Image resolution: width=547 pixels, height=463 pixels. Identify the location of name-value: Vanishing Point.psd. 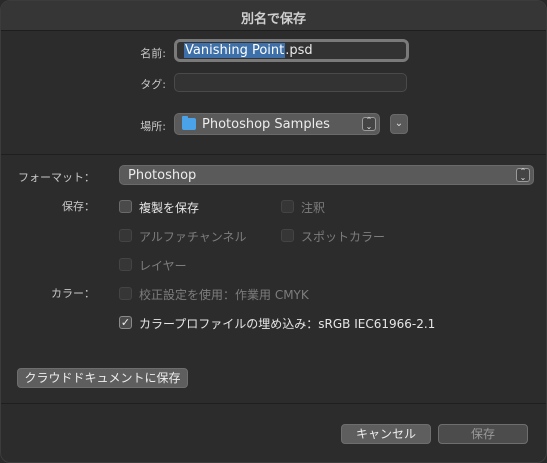
(248, 50).